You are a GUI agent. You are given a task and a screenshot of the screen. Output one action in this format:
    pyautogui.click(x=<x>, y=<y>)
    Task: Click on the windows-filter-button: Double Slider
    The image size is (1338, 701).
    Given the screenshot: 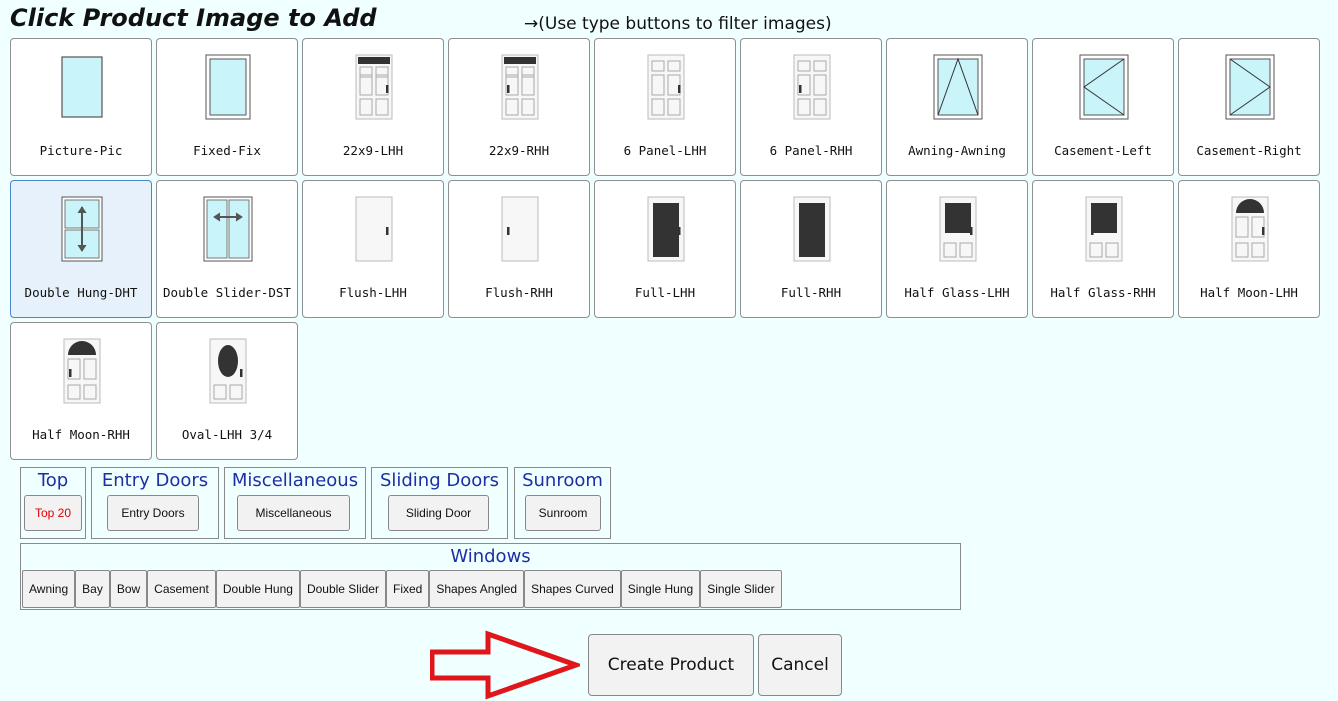 What is the action you would take?
    pyautogui.click(x=342, y=589)
    